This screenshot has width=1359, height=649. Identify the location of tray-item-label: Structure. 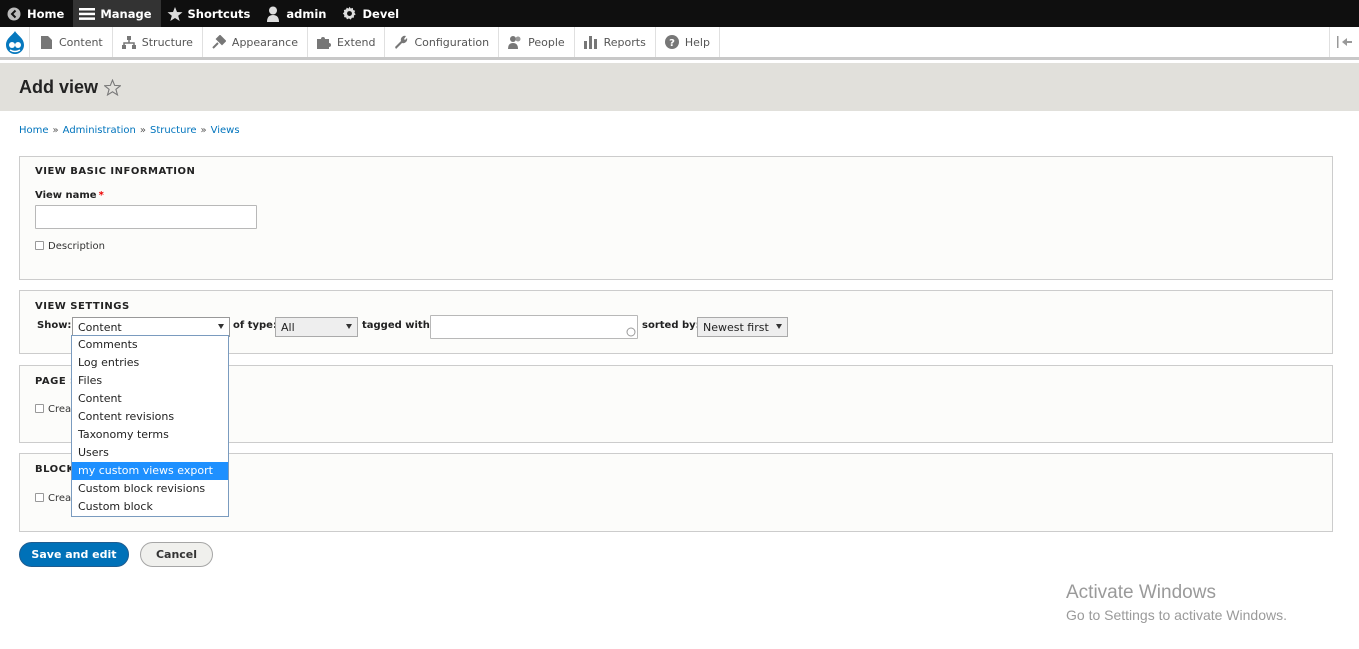
(167, 42).